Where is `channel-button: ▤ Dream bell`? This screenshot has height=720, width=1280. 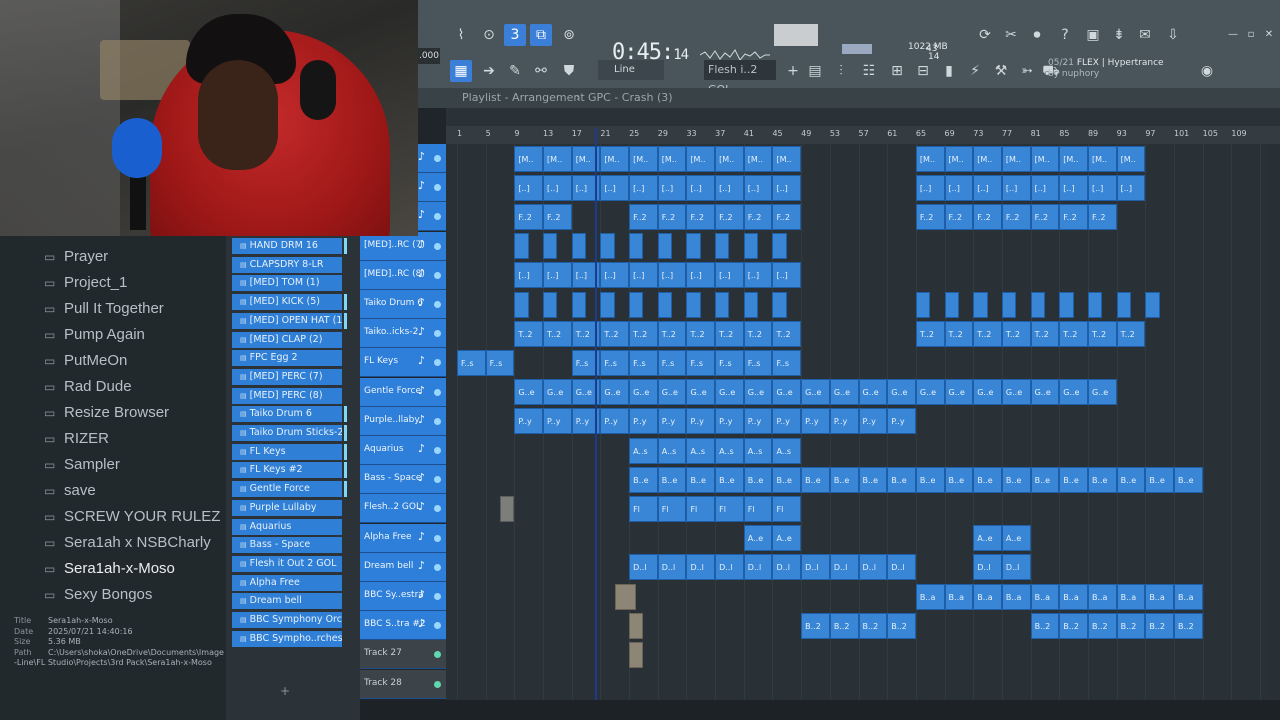 channel-button: ▤ Dream bell is located at coordinates (287, 601).